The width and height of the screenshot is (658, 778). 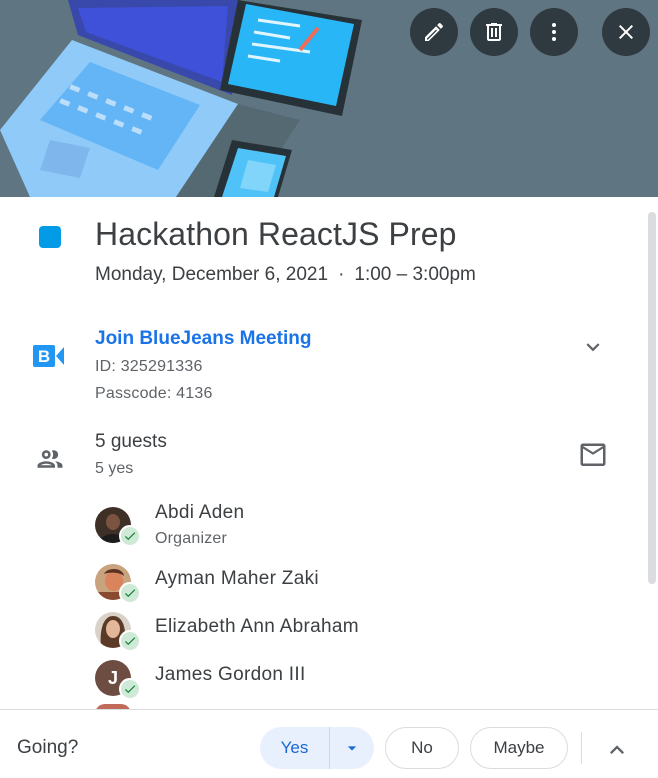 What do you see at coordinates (131, 441) in the screenshot?
I see `guest-count: 5 guests` at bounding box center [131, 441].